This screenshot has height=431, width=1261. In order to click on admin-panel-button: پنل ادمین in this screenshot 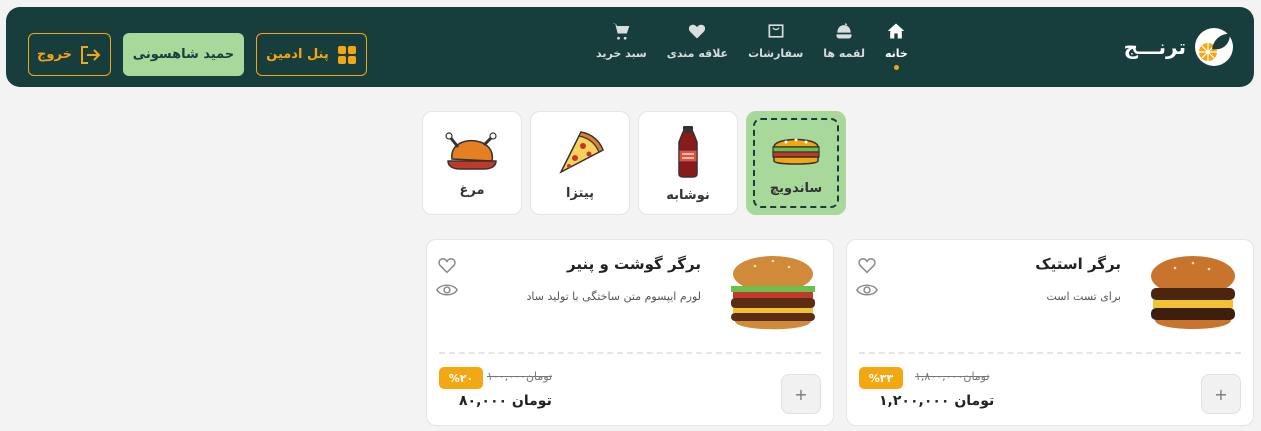, I will do `click(311, 54)`.